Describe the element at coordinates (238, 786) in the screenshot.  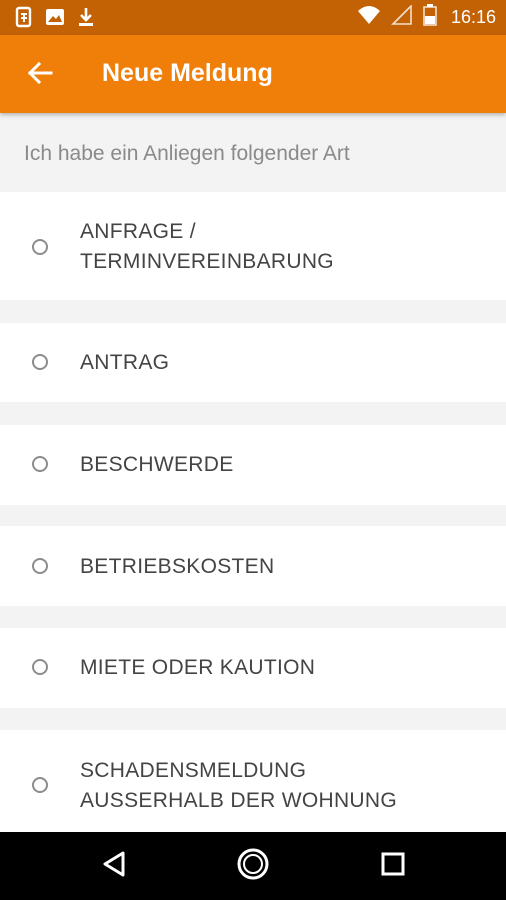
I see `option-label: SCHADENSMELDUNG AUSSERHALB DER WOHNUNG` at that location.